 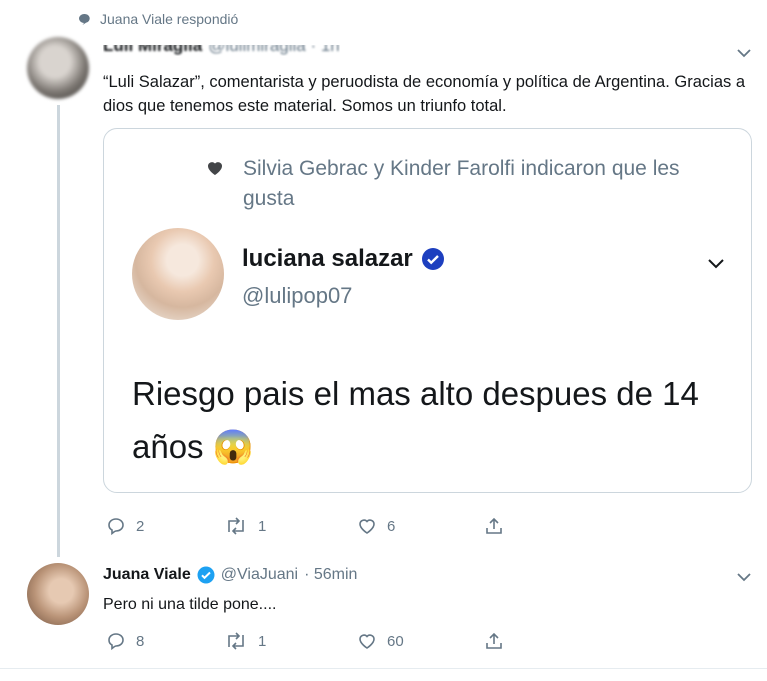 What do you see at coordinates (178, 274) in the screenshot?
I see `quoted-avatar` at bounding box center [178, 274].